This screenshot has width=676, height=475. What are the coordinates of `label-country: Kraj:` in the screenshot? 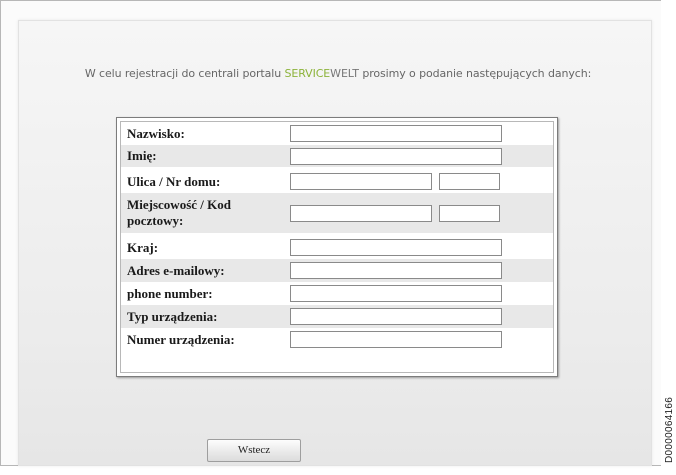 It's located at (201, 247).